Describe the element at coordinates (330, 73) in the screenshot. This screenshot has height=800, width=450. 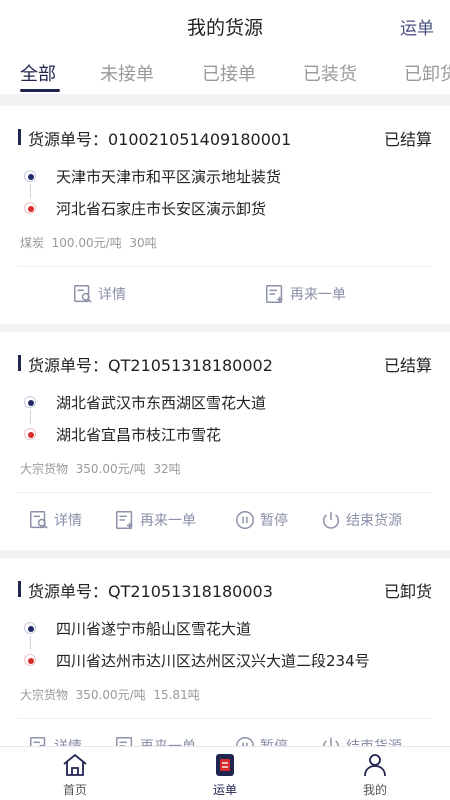
I see `tab-loaded: 已装货` at that location.